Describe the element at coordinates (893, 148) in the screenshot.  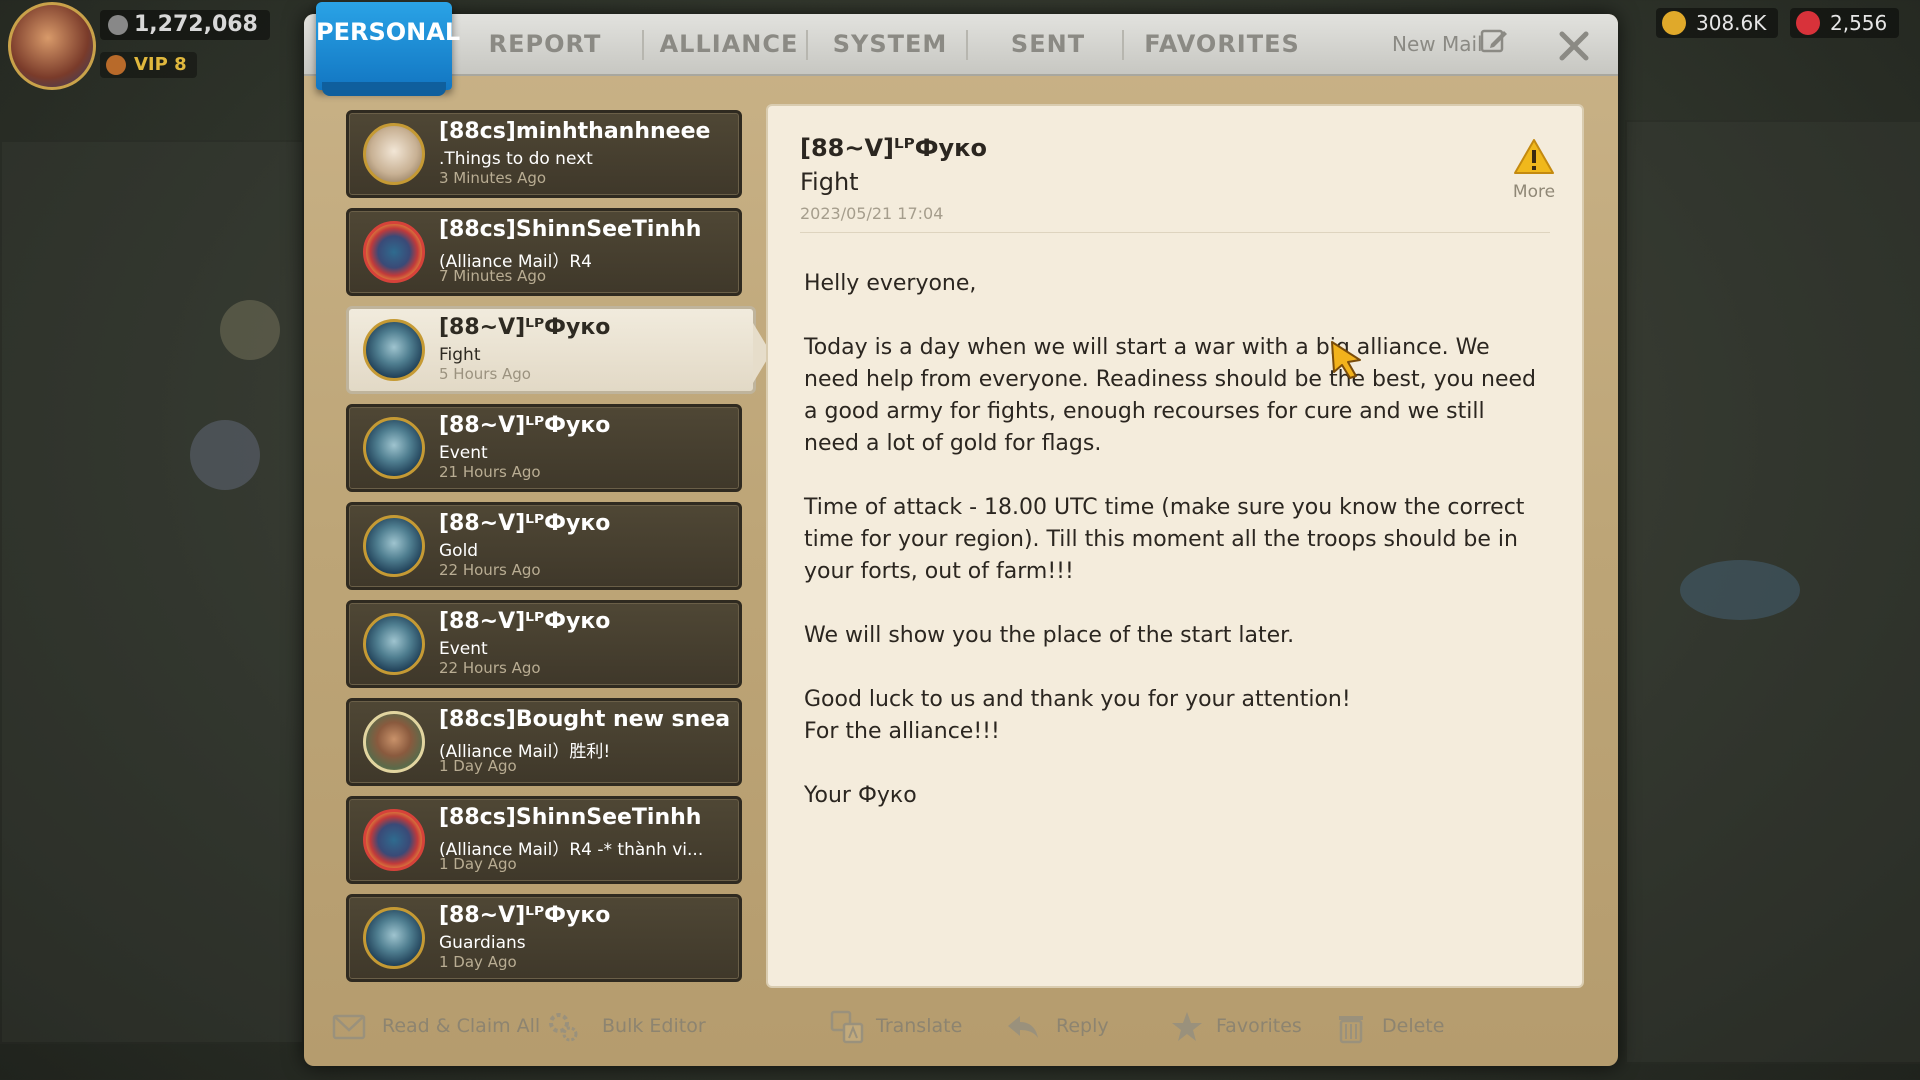
I see `reader-sender: [88~V]ᴸᴾФуко` at that location.